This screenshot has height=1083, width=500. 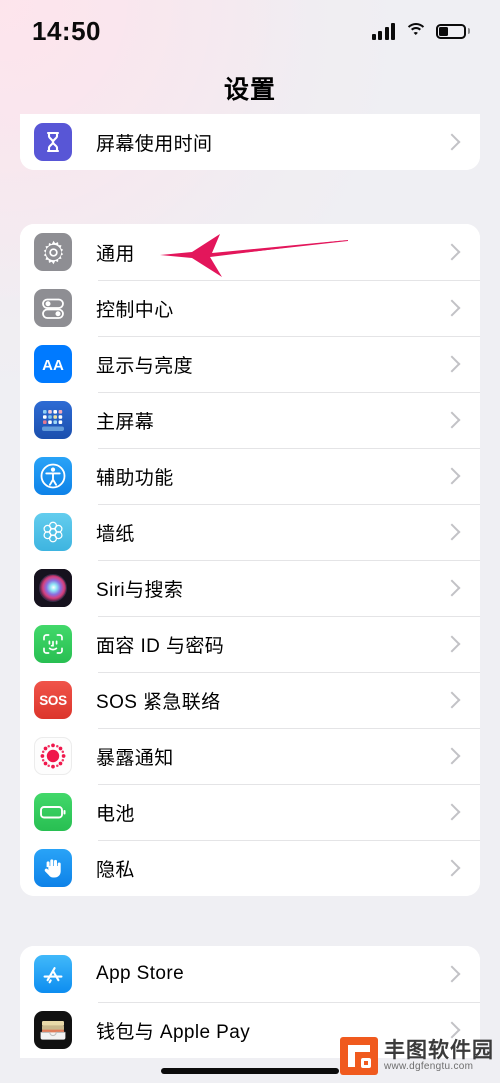 I want to click on settings-group-screen-time: 屏幕使用时间, so click(x=250, y=142).